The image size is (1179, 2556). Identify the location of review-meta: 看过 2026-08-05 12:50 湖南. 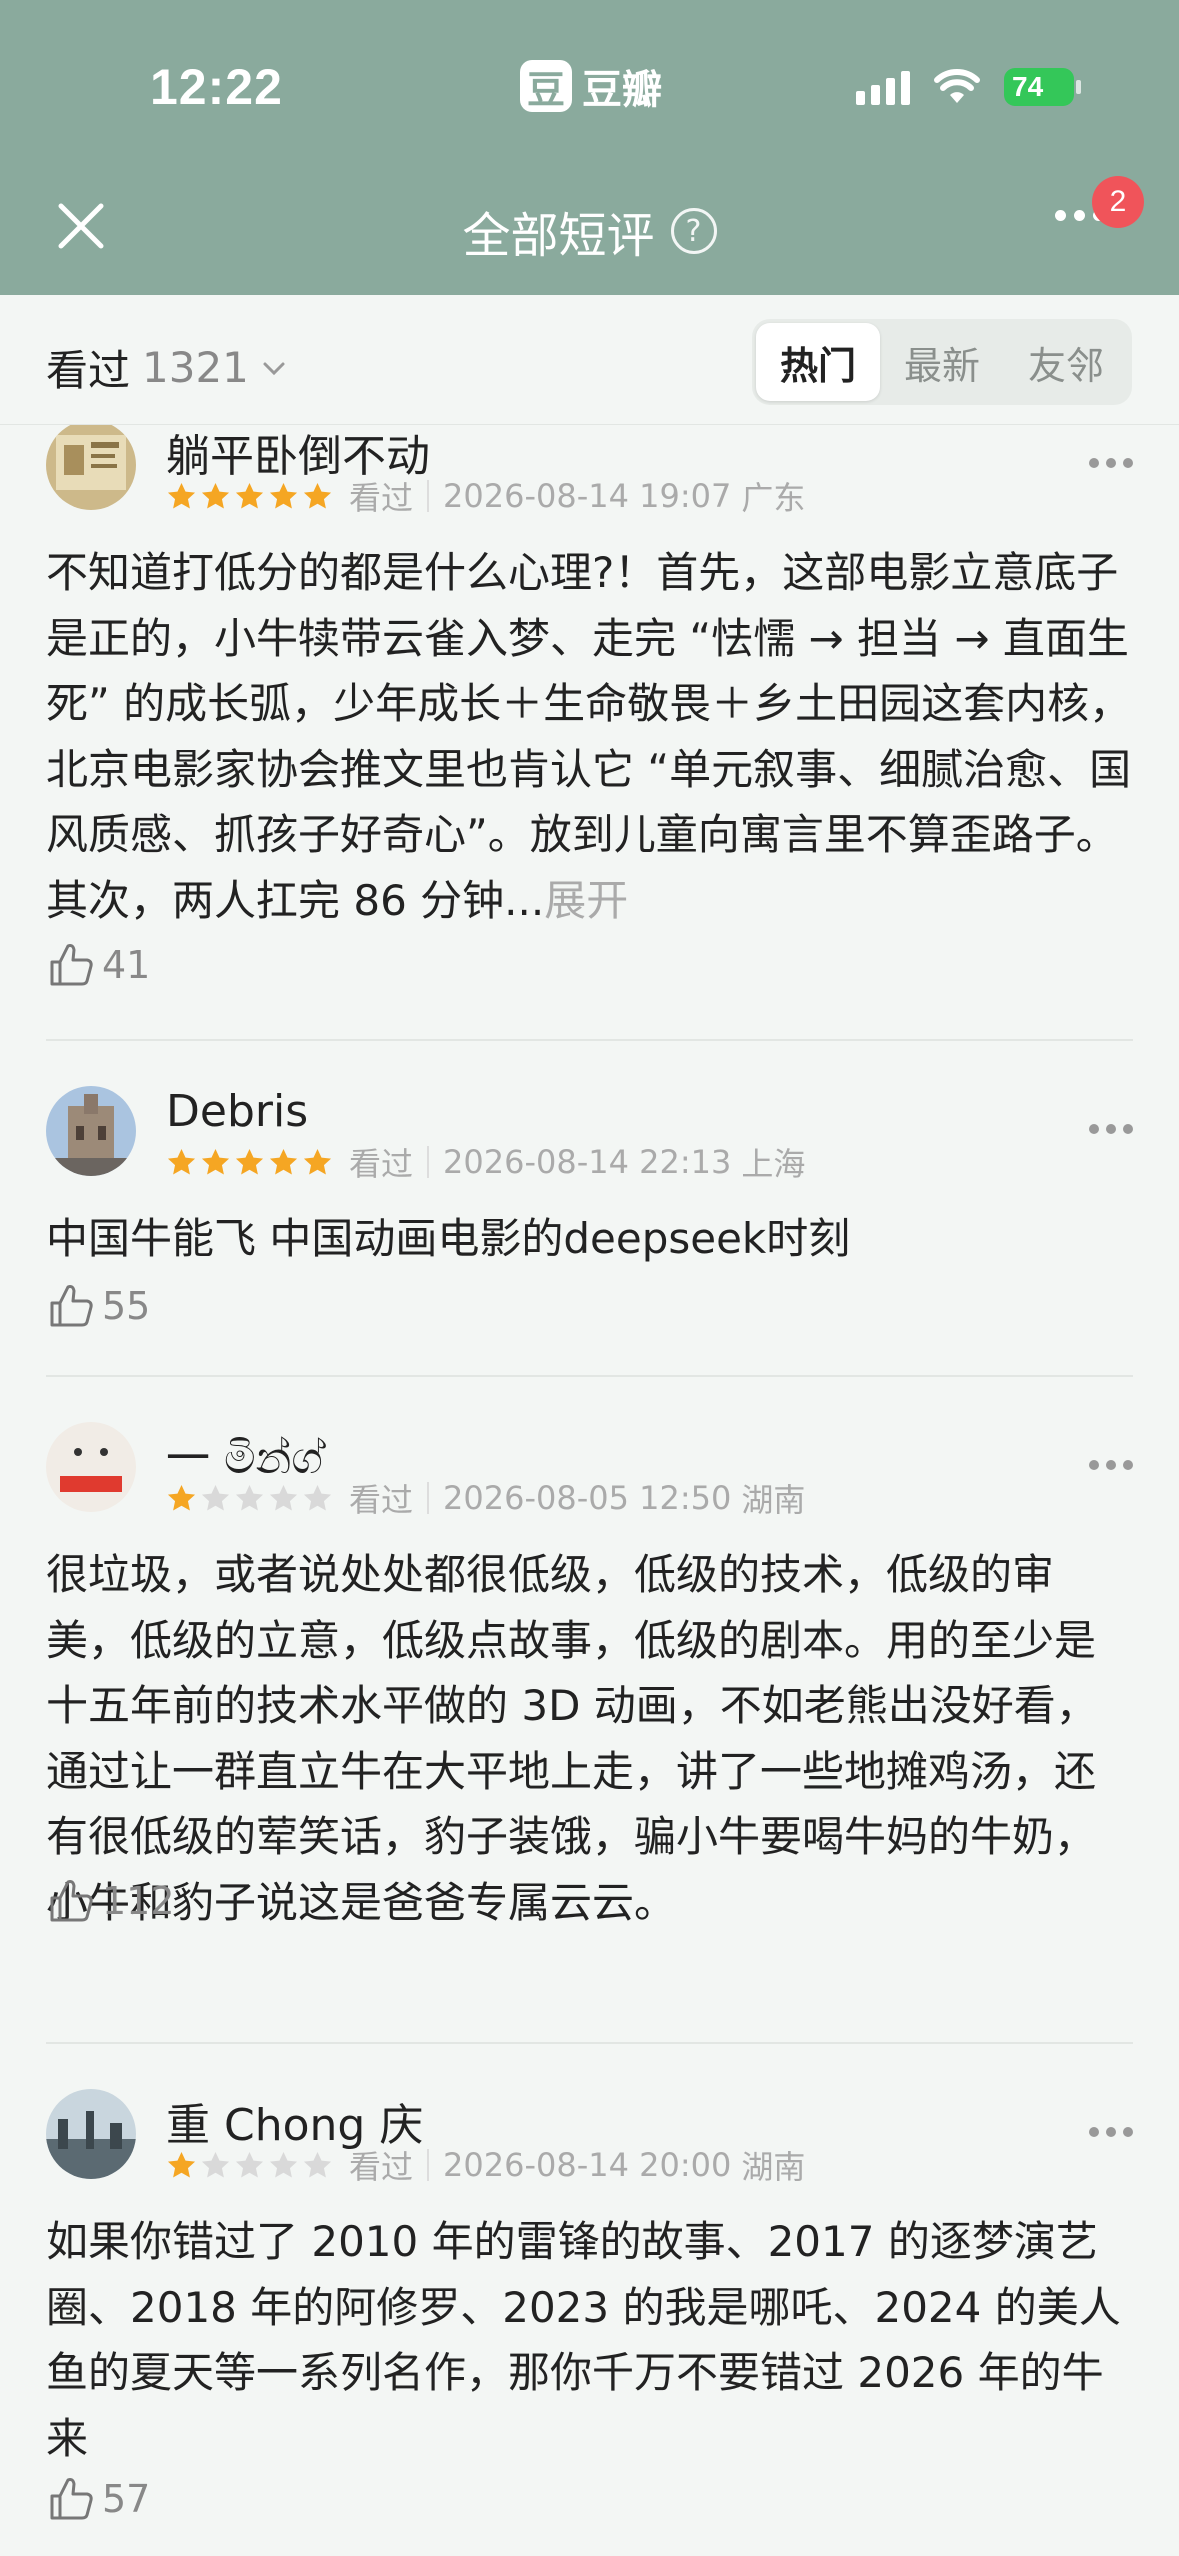
(486, 1498).